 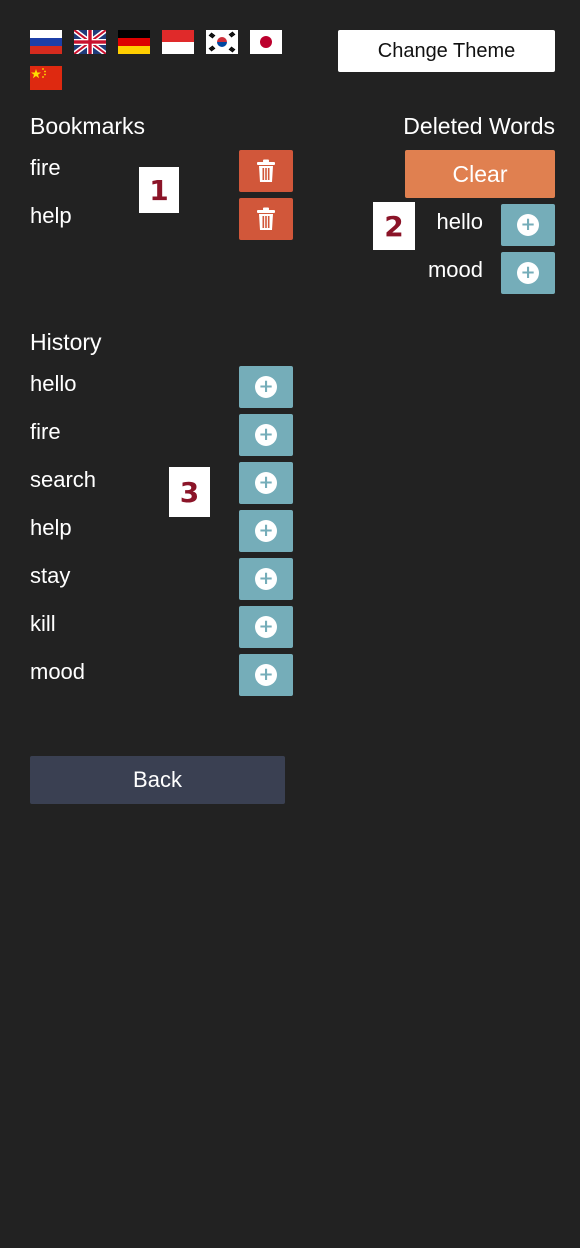 I want to click on history-word: fire, so click(x=45, y=431).